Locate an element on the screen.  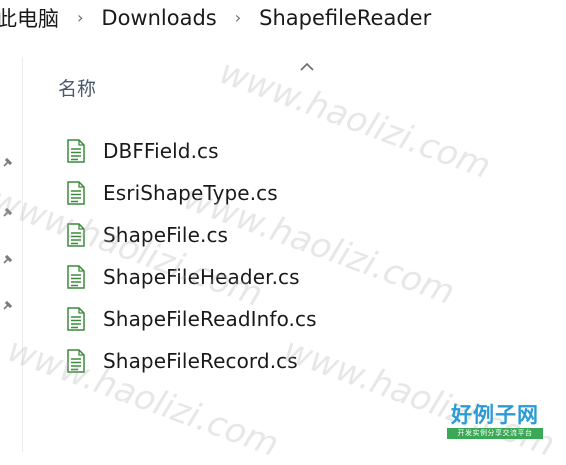
column-header-name: 名称 is located at coordinates (77, 87).